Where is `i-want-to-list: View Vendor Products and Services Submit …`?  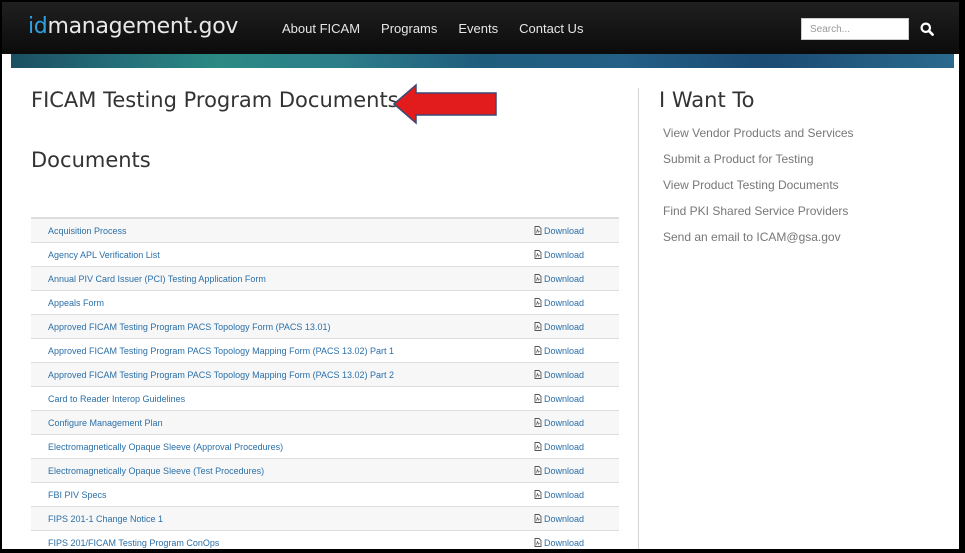
i-want-to-list: View Vendor Products and Services Submit … is located at coordinates (758, 189).